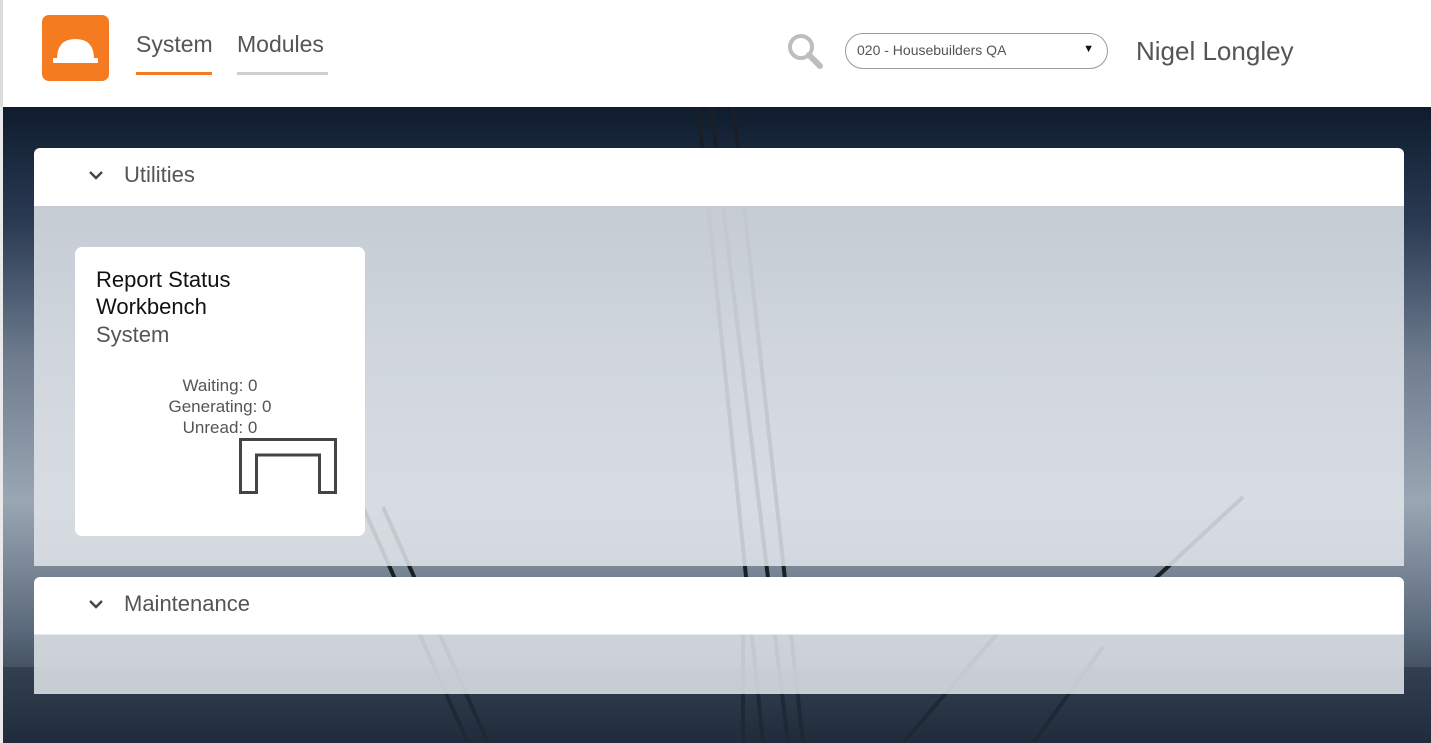 Image resolution: width=1431 pixels, height=743 pixels. I want to click on tab-system: System, so click(174, 53).